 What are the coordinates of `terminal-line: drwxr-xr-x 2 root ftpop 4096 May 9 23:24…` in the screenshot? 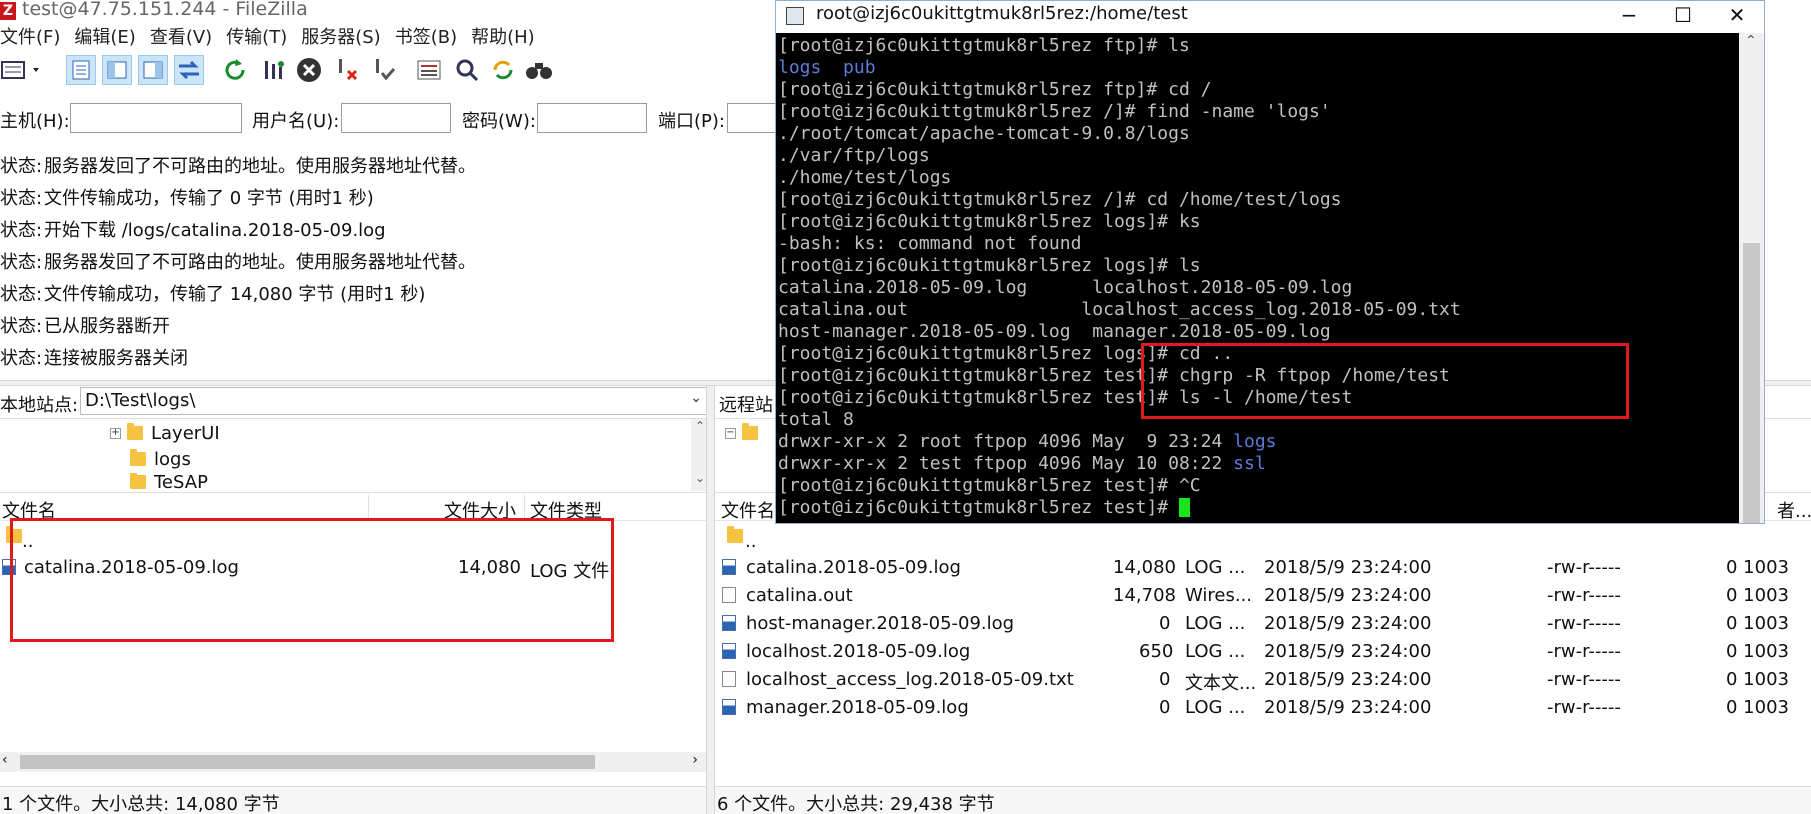 It's located at (1027, 441).